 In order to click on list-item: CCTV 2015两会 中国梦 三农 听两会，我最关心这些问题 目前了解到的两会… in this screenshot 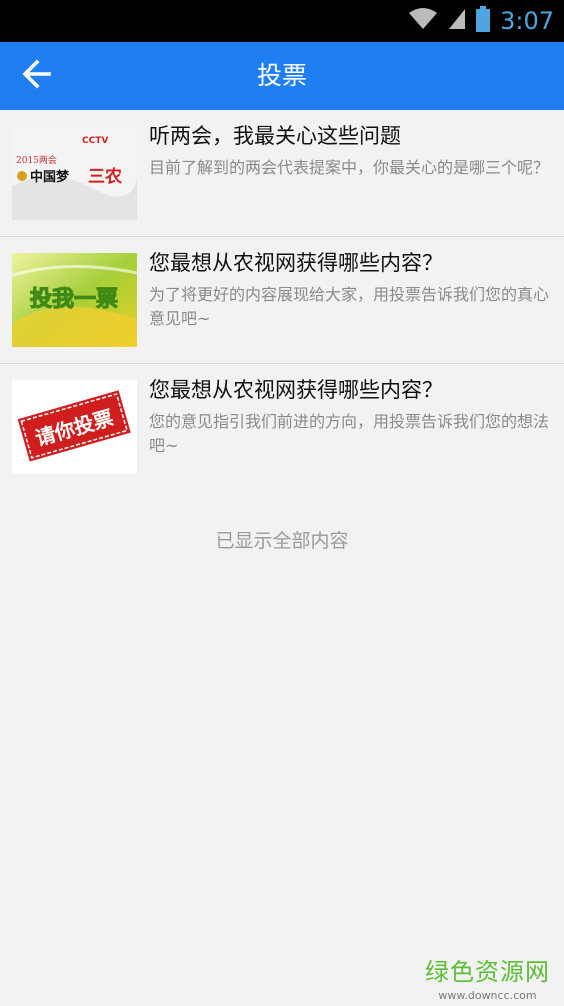, I will do `click(282, 173)`.